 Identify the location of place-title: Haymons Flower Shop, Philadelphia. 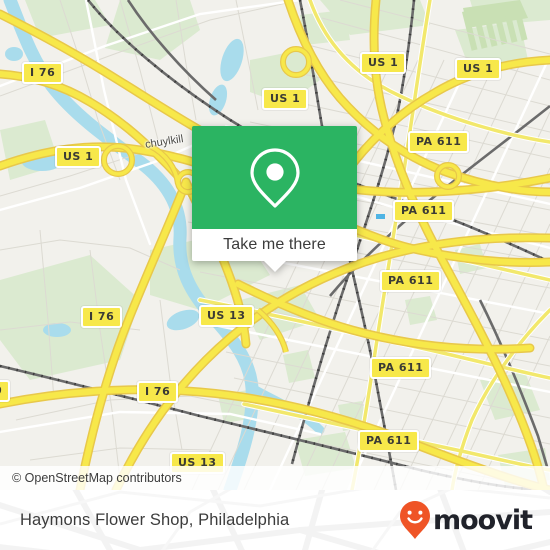
(155, 519).